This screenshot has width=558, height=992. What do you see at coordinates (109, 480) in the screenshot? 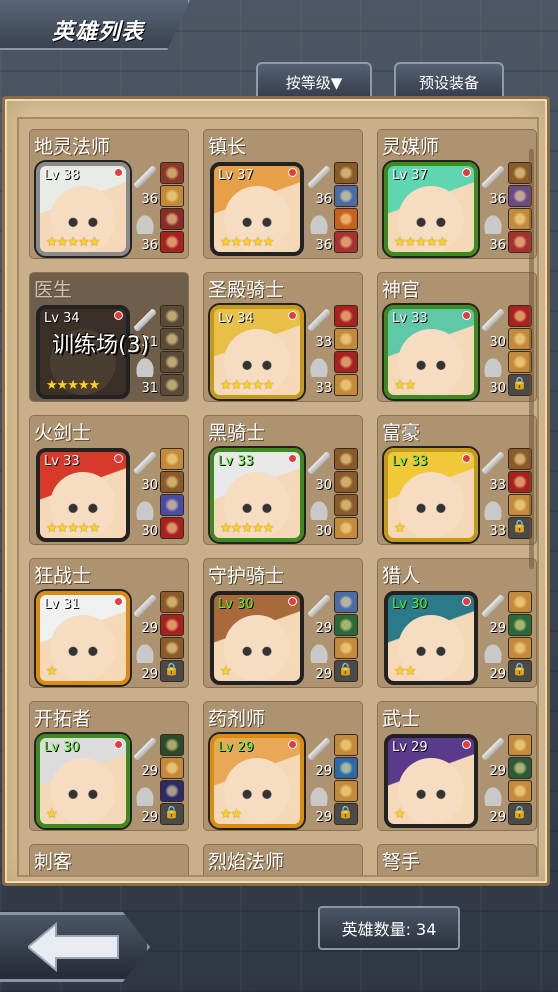
I see `hero-card: 火剑士 Lv 33 ★★★★★ 30 30` at bounding box center [109, 480].